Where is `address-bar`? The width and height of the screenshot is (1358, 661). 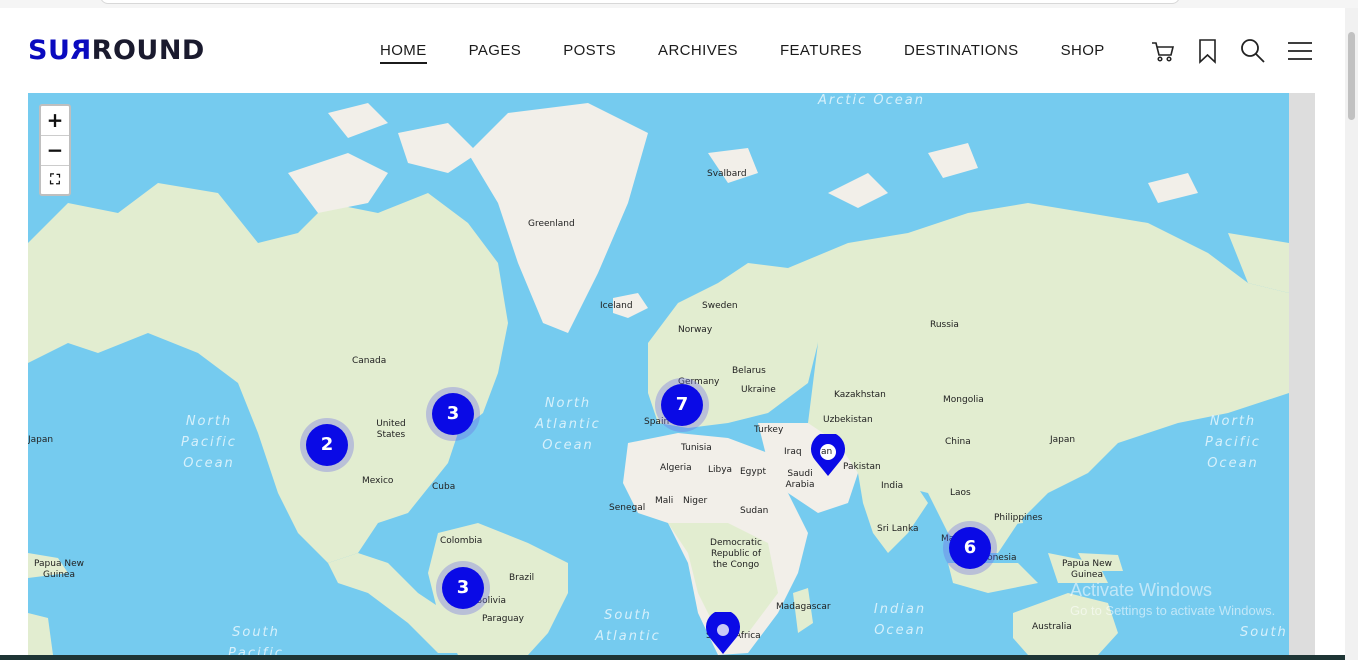
address-bar is located at coordinates (640, 2).